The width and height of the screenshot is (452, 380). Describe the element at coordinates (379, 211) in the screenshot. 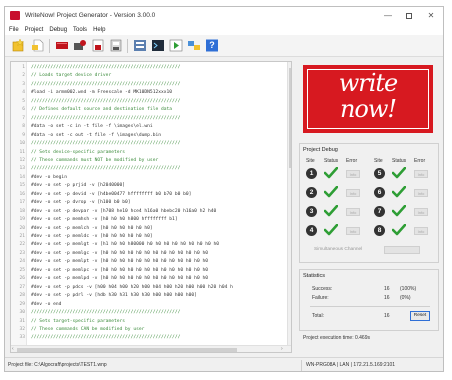

I see `site-number-badge: 7` at that location.